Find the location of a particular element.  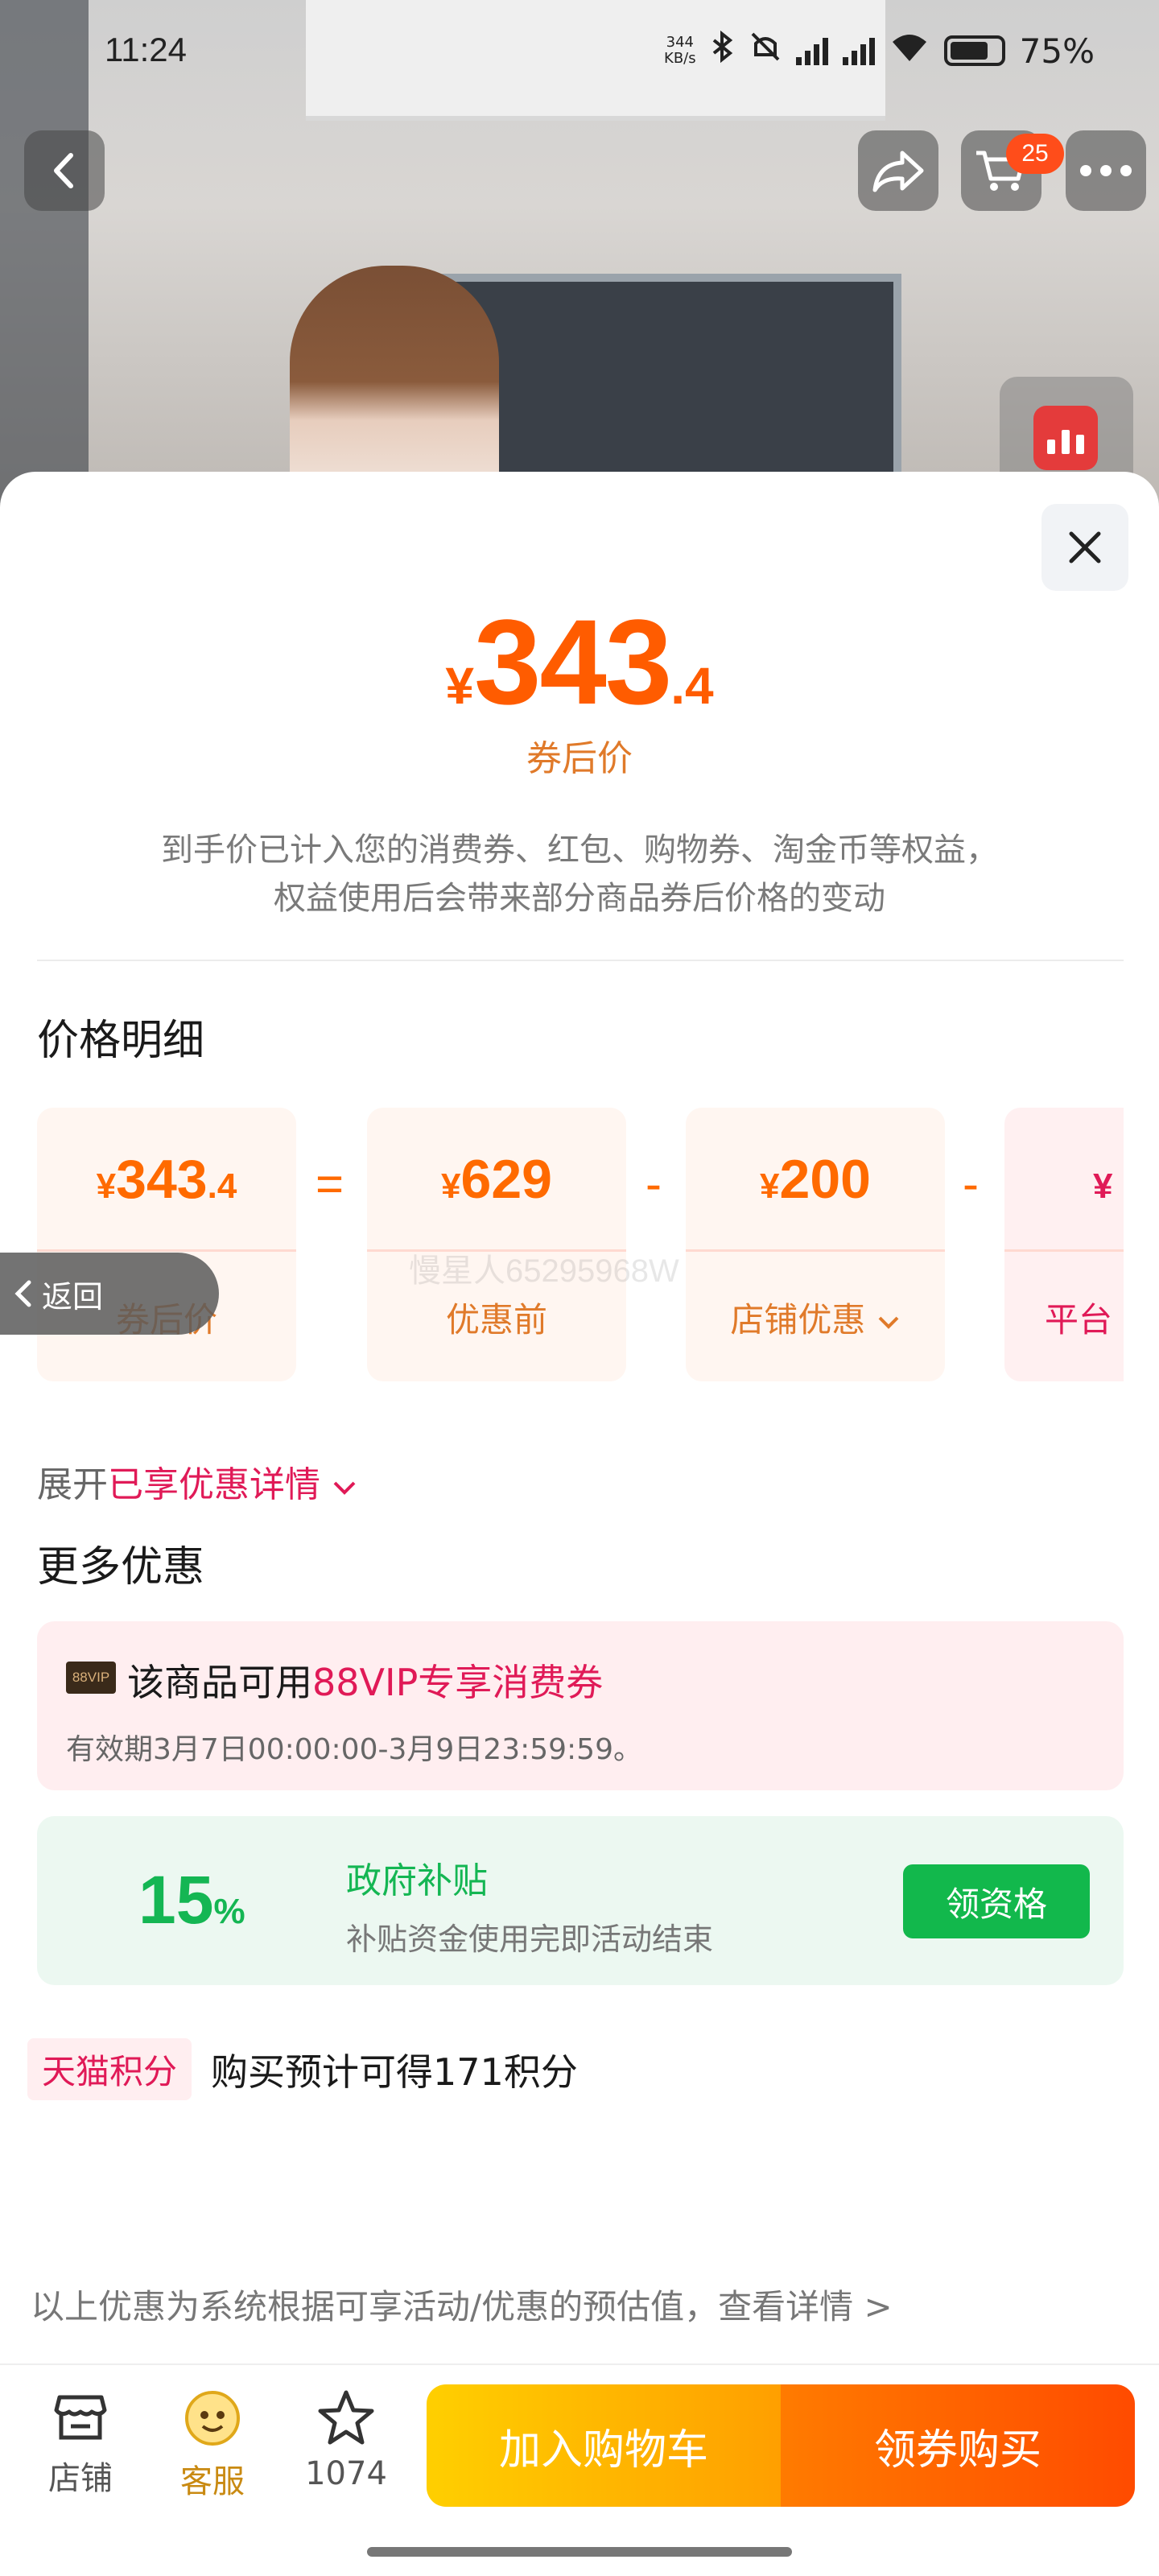

vip-validity: 有效期3月7日00:00:00-3月9日23:59:59。 is located at coordinates (354, 1749).